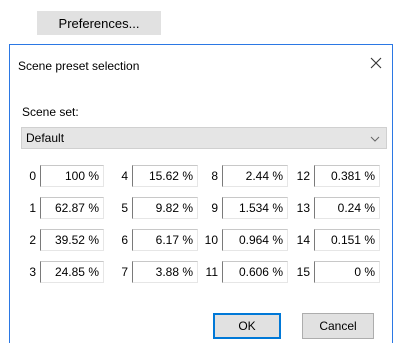  What do you see at coordinates (375, 138) in the screenshot?
I see `chevron-down-icon` at bounding box center [375, 138].